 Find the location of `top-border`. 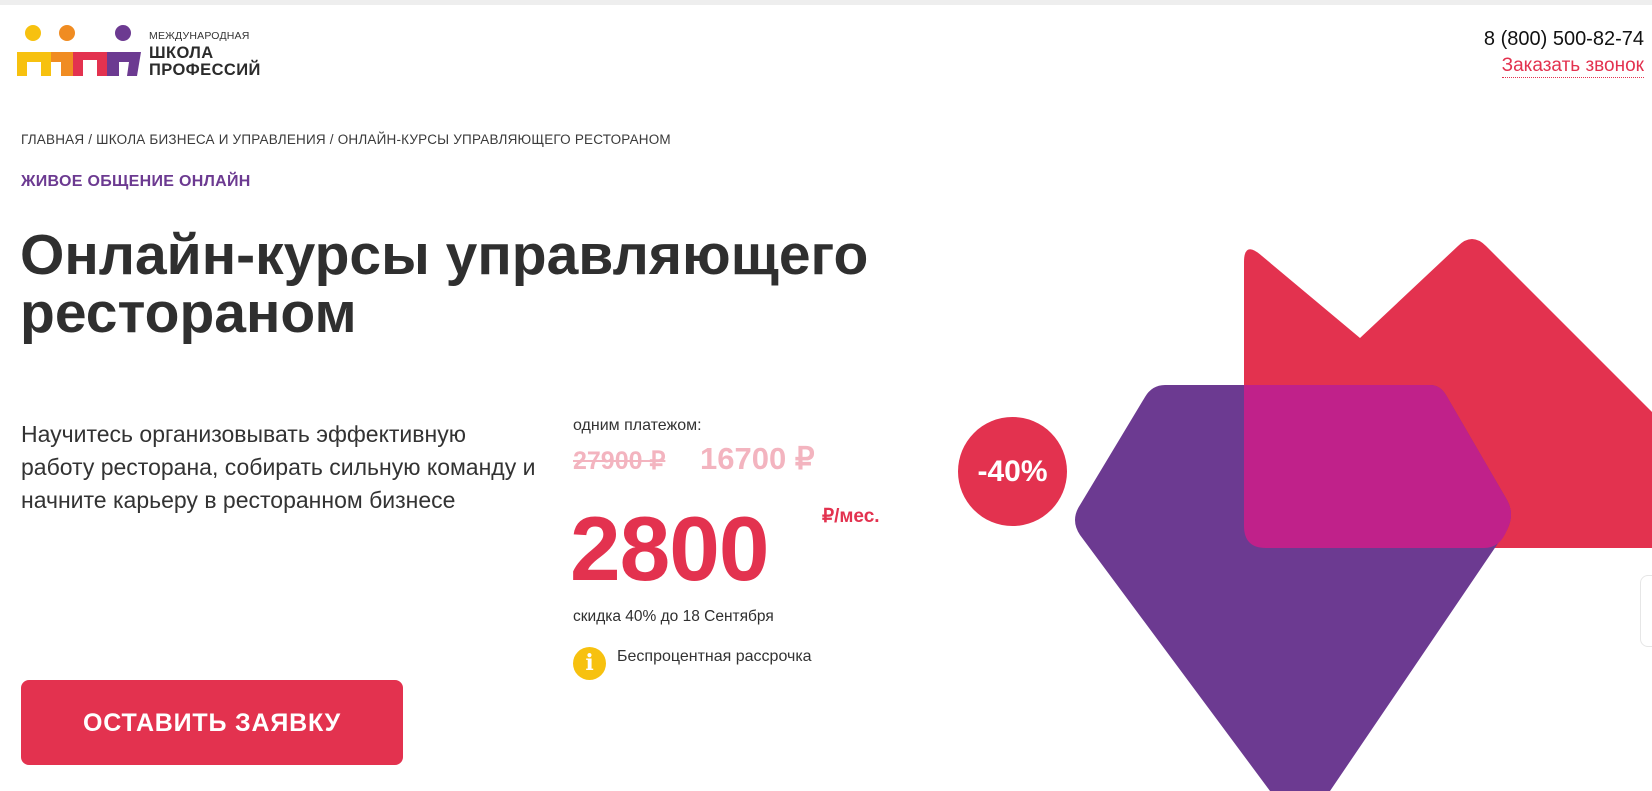

top-border is located at coordinates (826, 2).